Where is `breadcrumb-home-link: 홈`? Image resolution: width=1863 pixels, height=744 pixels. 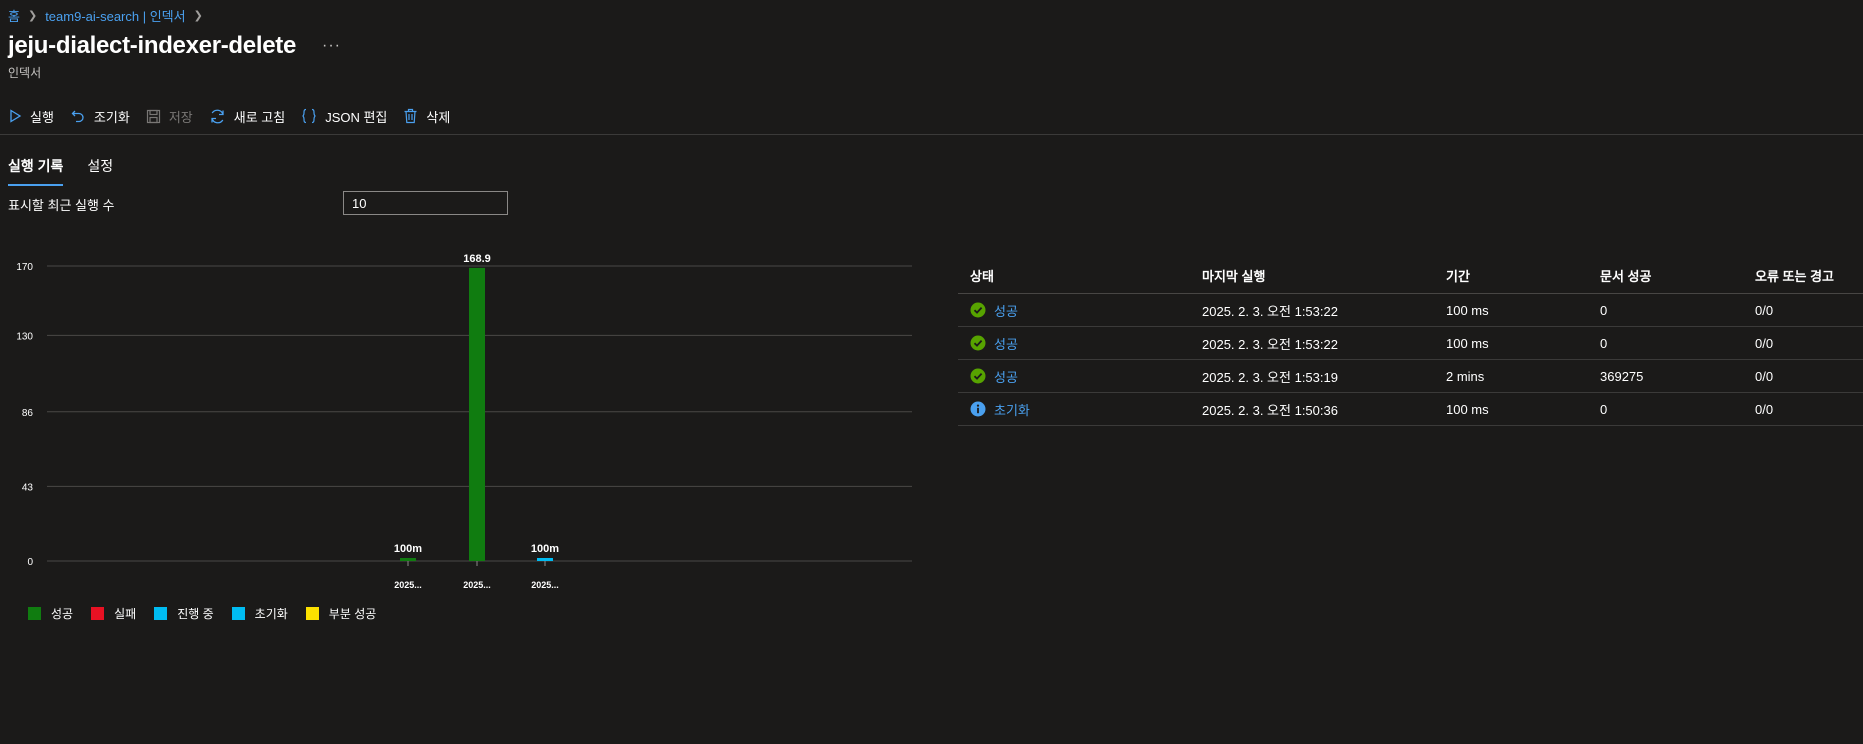 breadcrumb-home-link: 홈 is located at coordinates (14, 15).